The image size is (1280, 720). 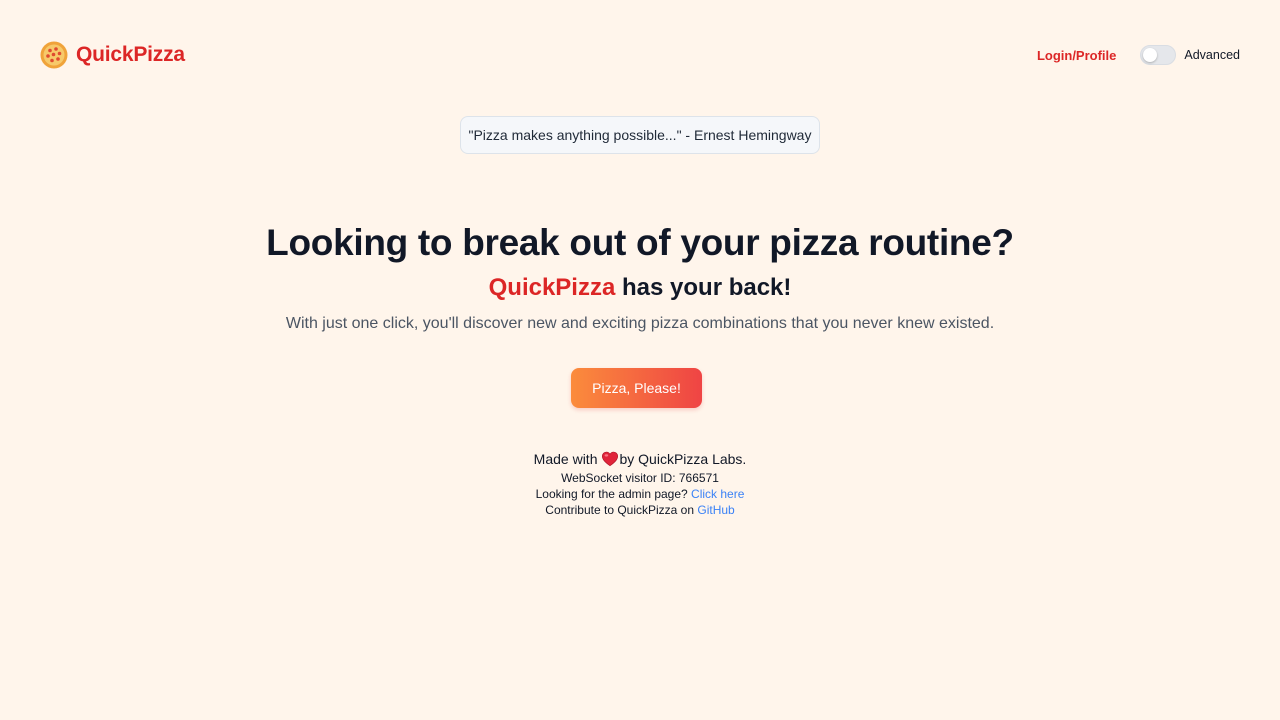 I want to click on top-header: QuickPizza Login/Profile Advanced, so click(x=640, y=55).